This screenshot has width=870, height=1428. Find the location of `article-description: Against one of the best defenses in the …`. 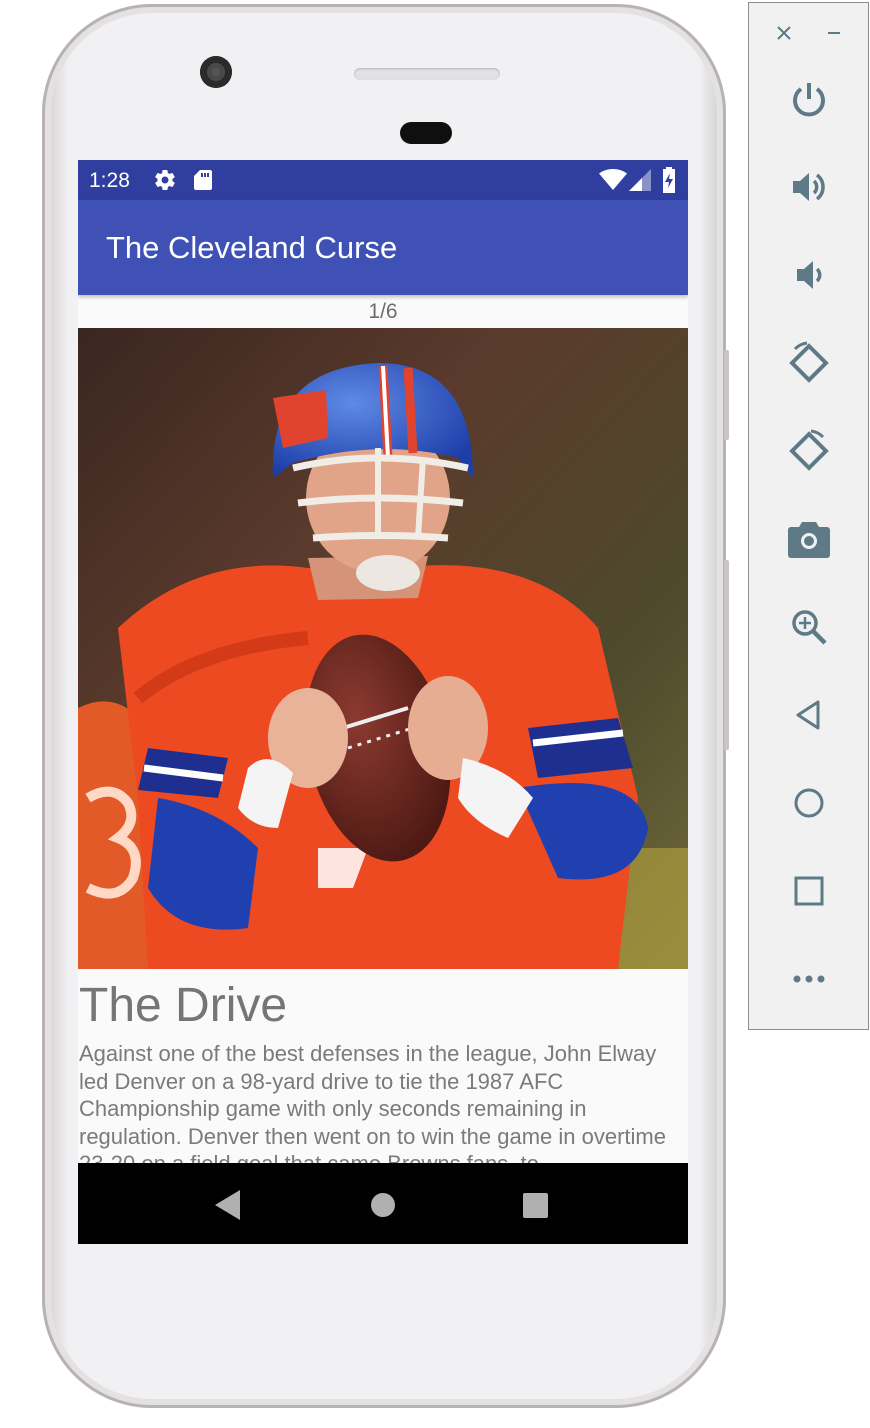

article-description: Against one of the best defenses in the … is located at coordinates (372, 1108).